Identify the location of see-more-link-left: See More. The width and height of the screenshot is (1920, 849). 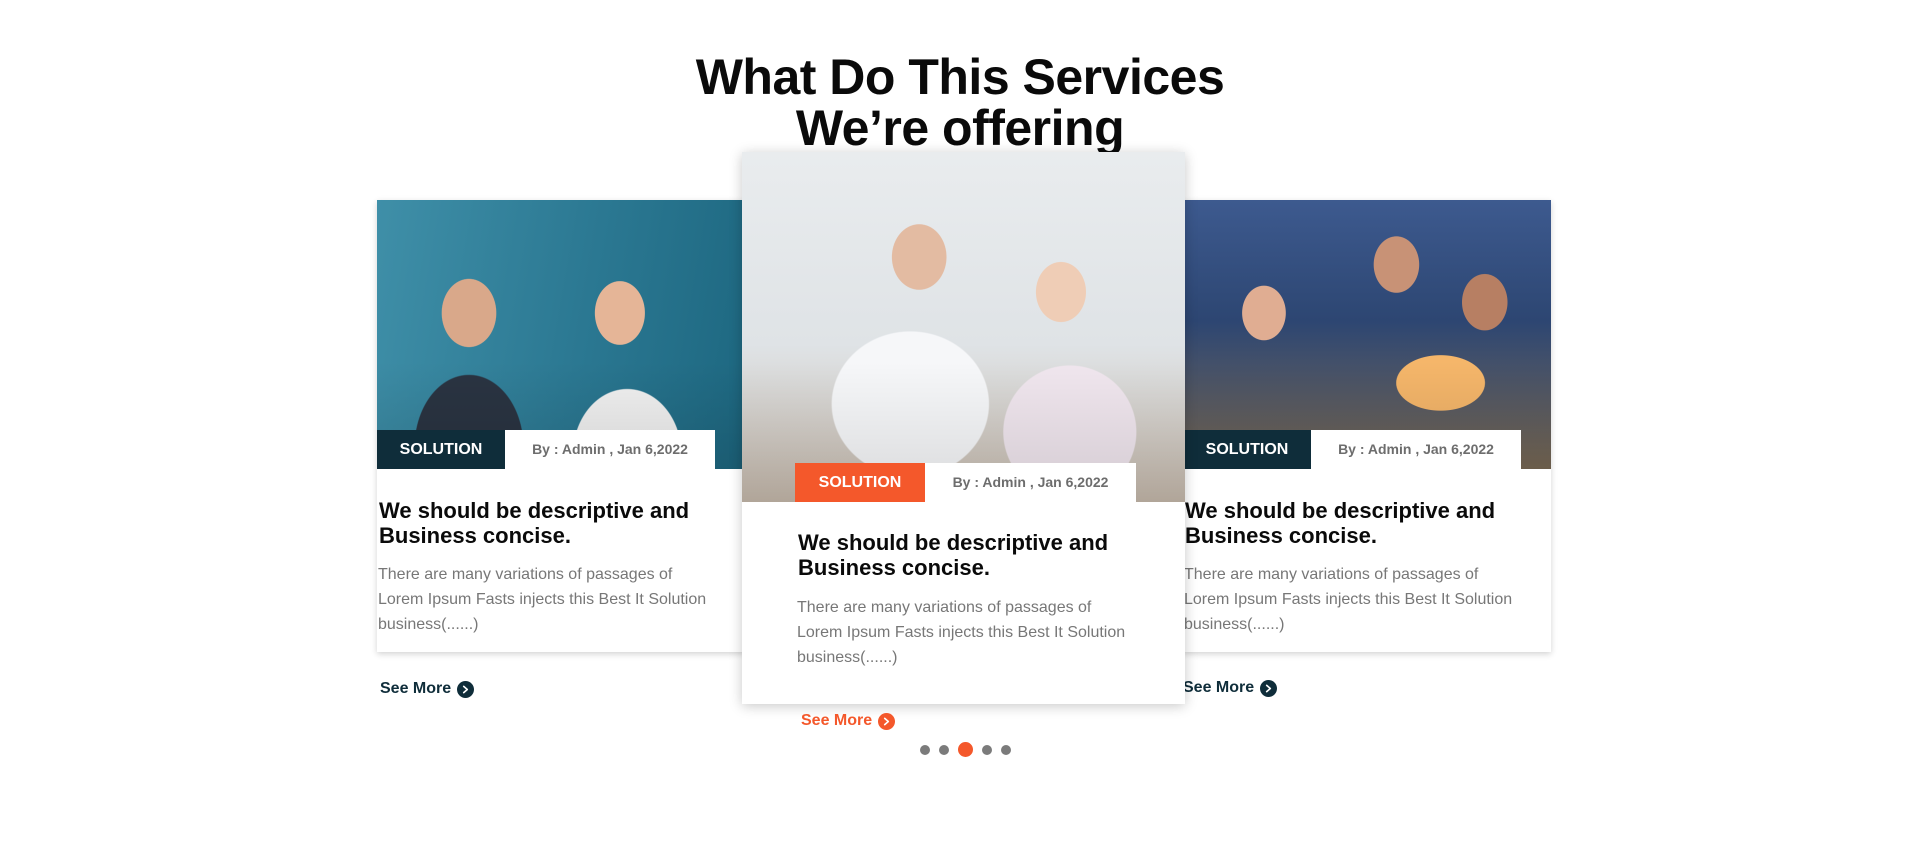
(427, 689).